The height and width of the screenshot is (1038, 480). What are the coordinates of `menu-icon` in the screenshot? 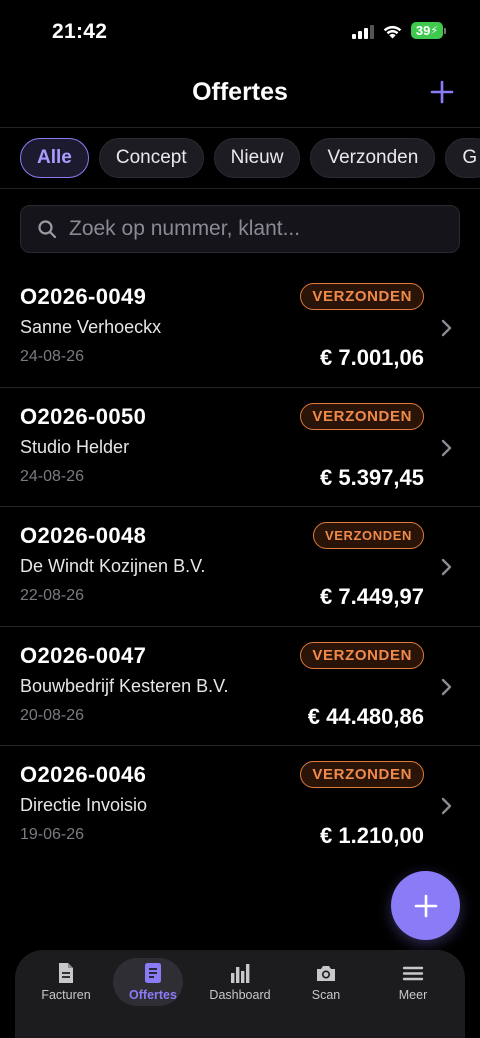 It's located at (413, 973).